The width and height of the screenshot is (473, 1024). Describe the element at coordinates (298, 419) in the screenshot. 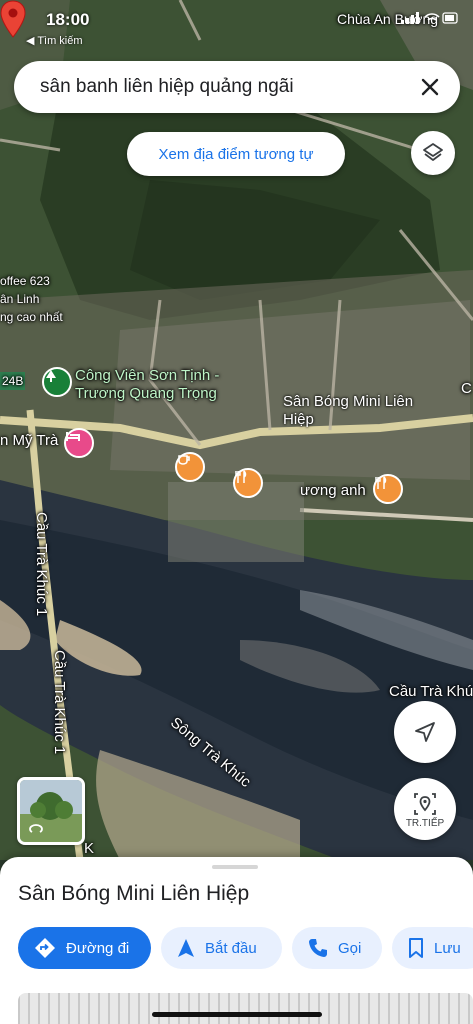

I see `selected-place-label-line2: Hiệp` at that location.